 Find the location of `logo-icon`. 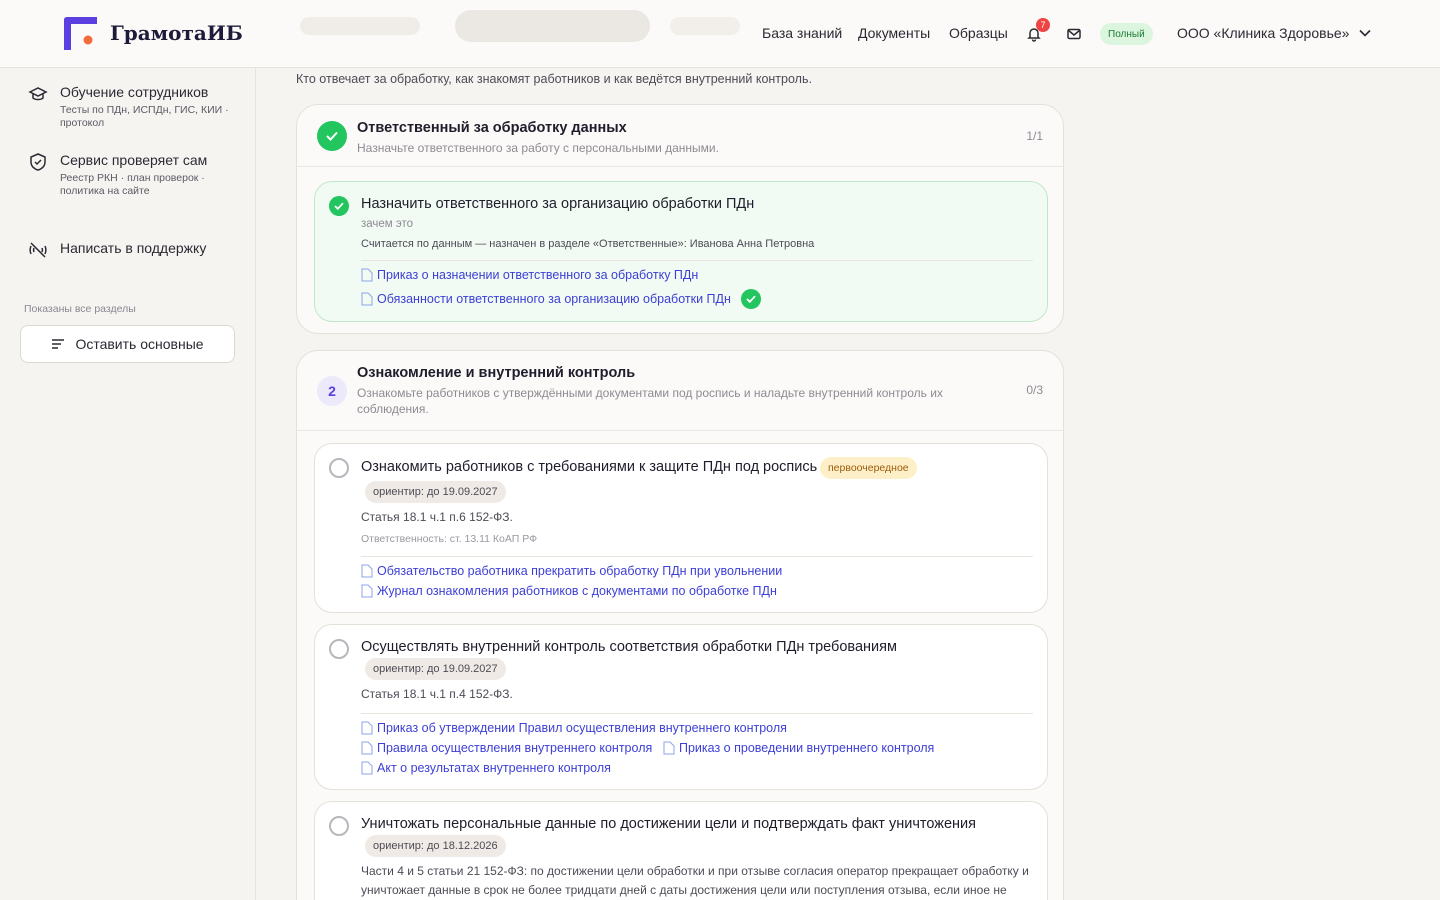

logo-icon is located at coordinates (81, 34).